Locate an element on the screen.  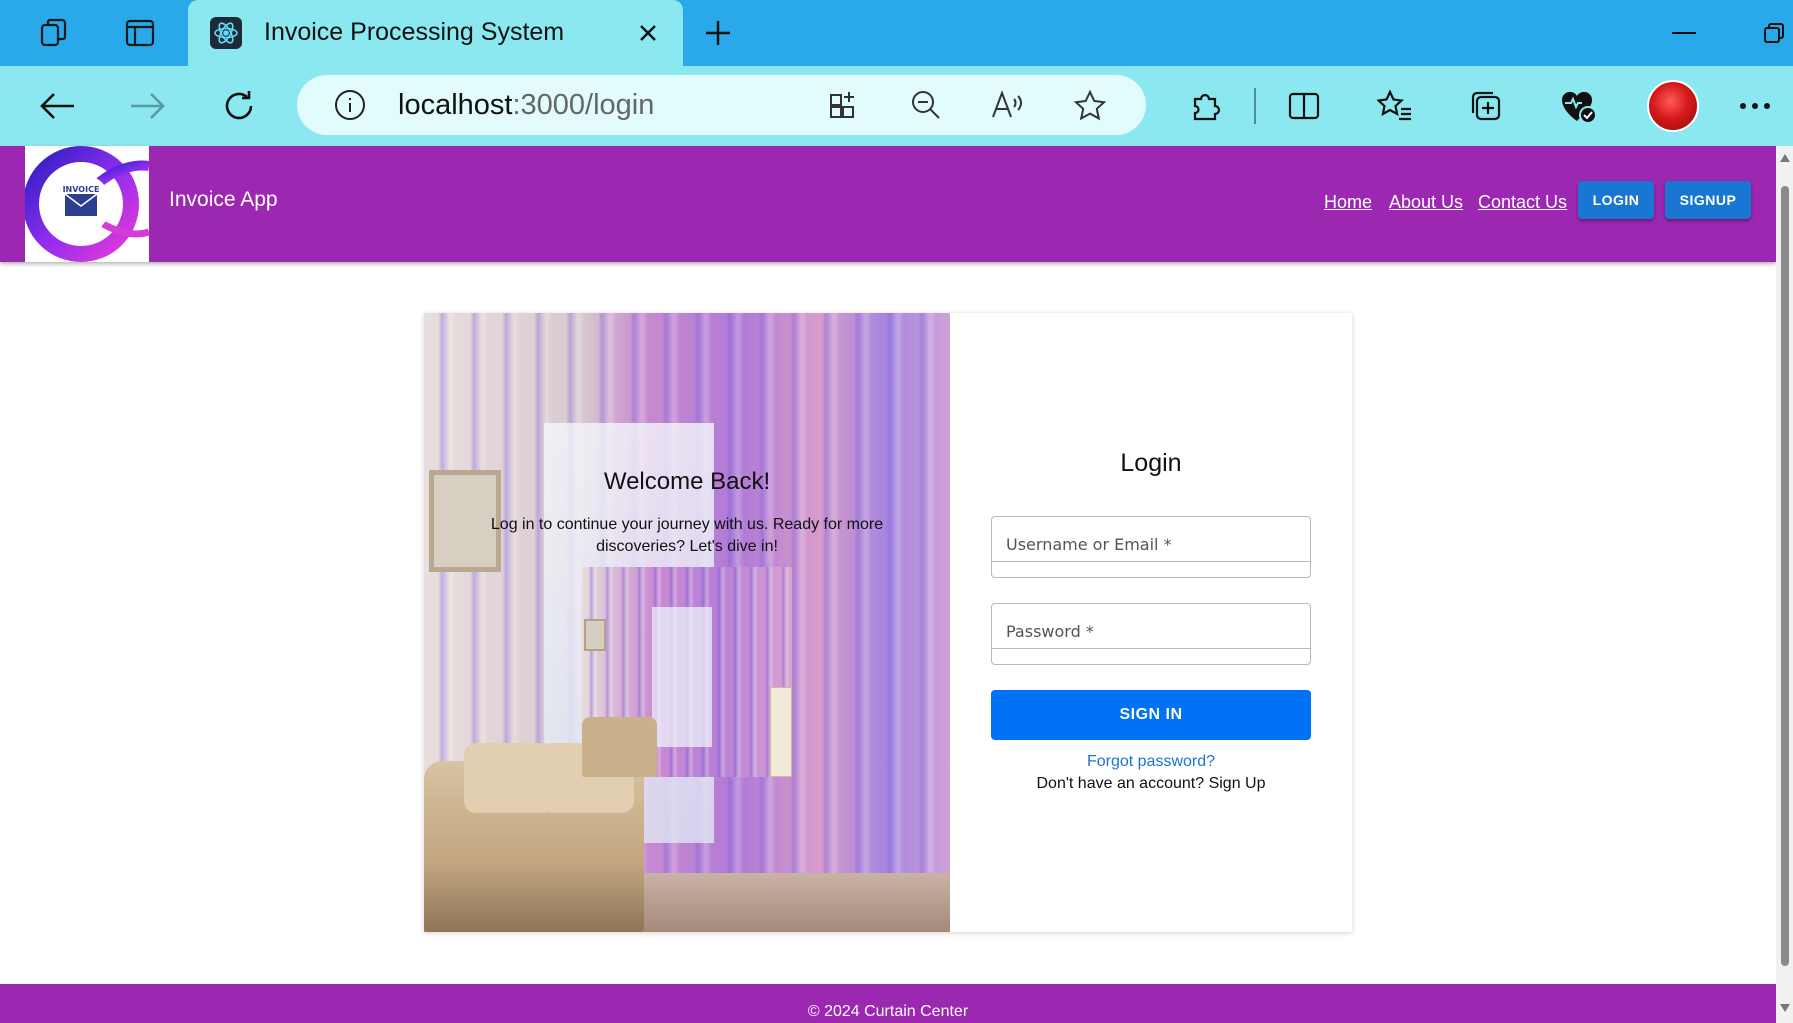
page-scrollbar is located at coordinates (1784, 584).